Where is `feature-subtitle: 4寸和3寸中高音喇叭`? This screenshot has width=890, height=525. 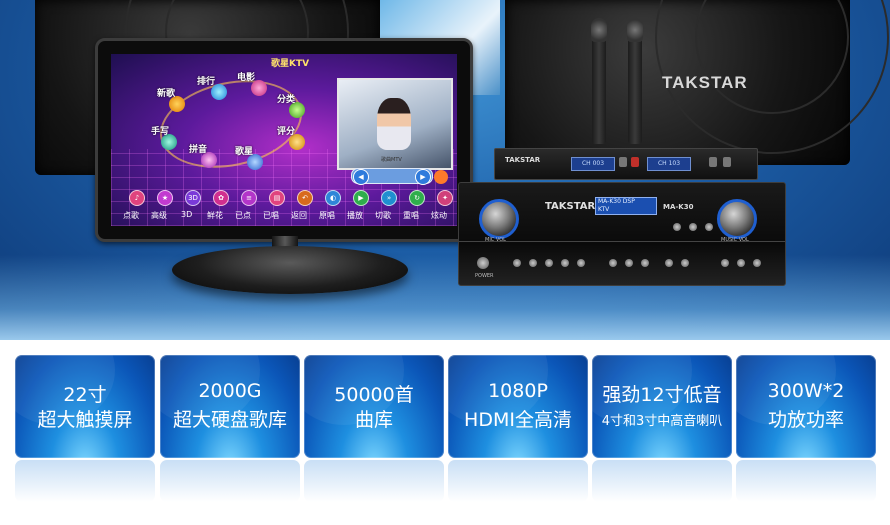 feature-subtitle: 4寸和3寸中高音喇叭 is located at coordinates (662, 421).